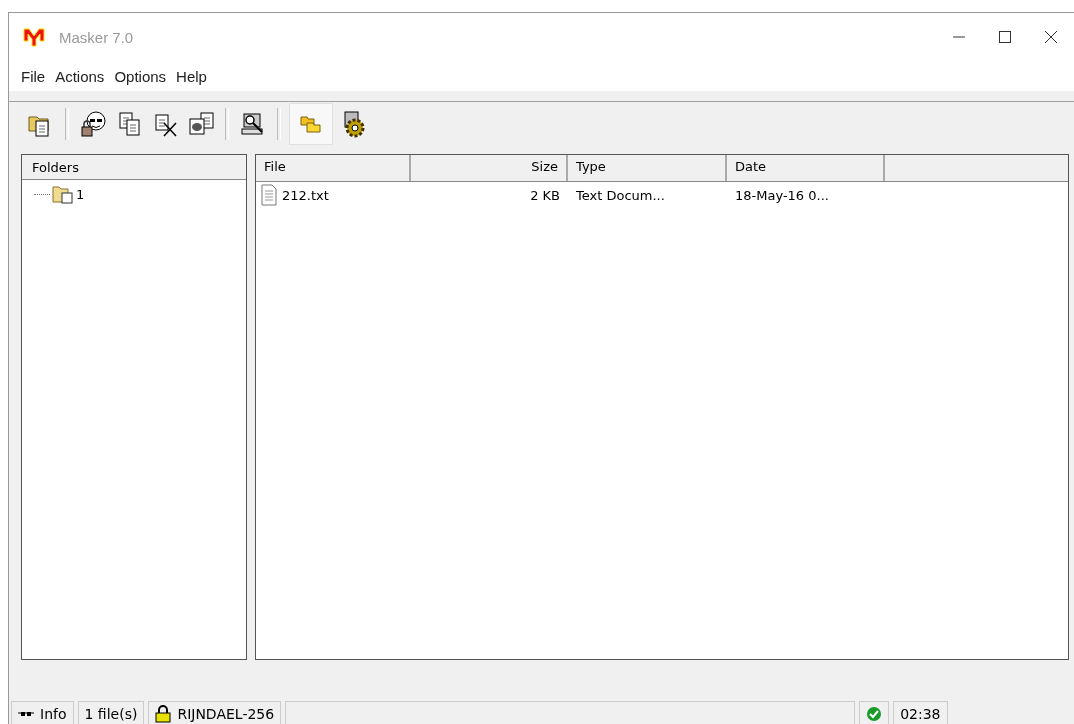  I want to click on menu-item: Options, so click(143, 76).